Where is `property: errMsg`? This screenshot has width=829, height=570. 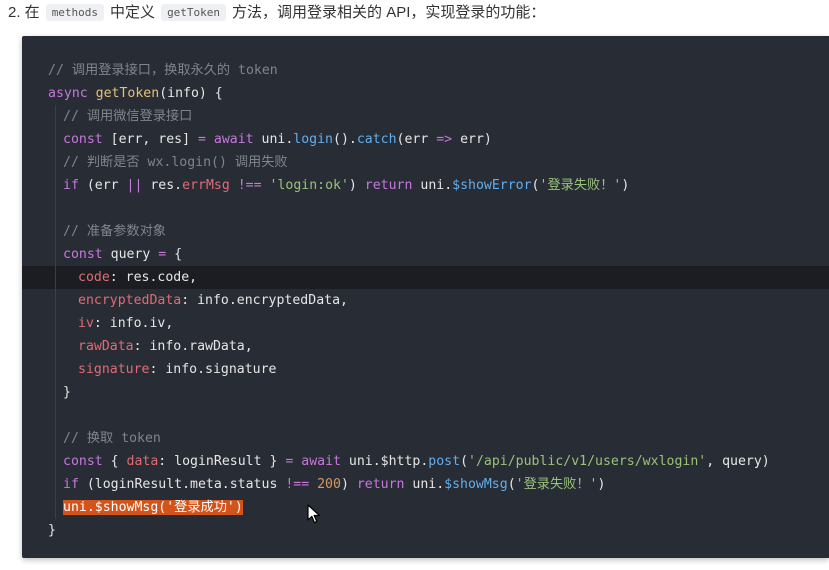
property: errMsg is located at coordinates (206, 185).